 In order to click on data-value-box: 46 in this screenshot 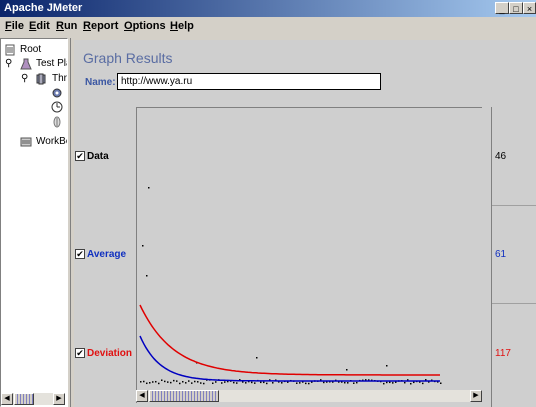, I will do `click(514, 156)`.